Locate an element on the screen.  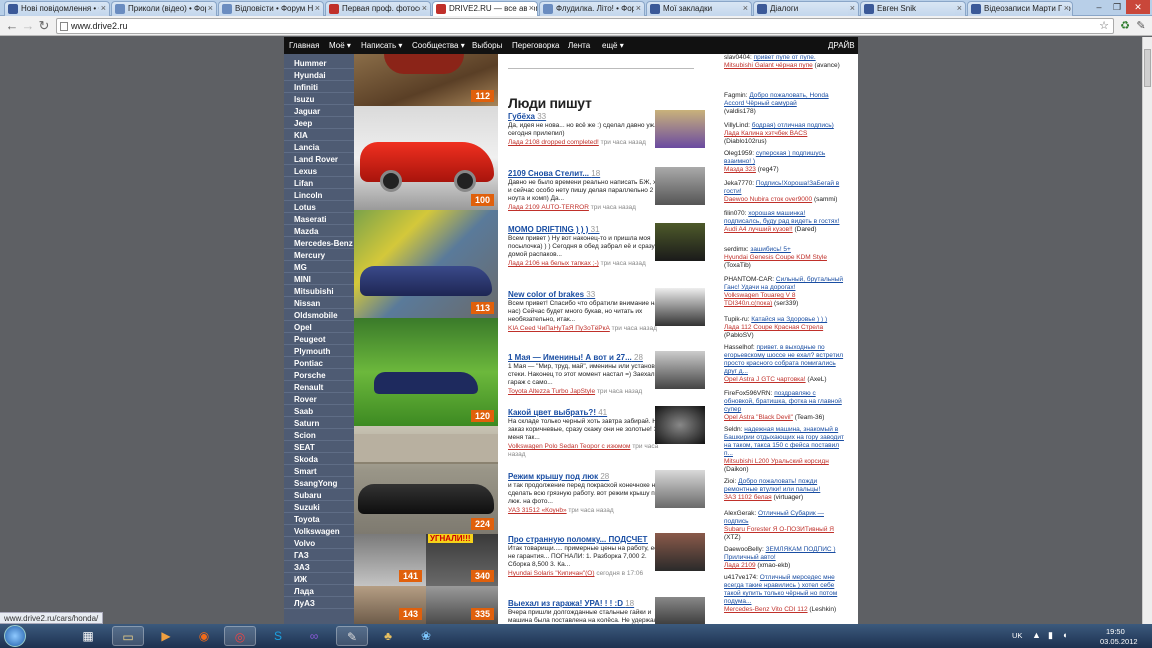
brand-link: Lancia is located at coordinates (319, 147).